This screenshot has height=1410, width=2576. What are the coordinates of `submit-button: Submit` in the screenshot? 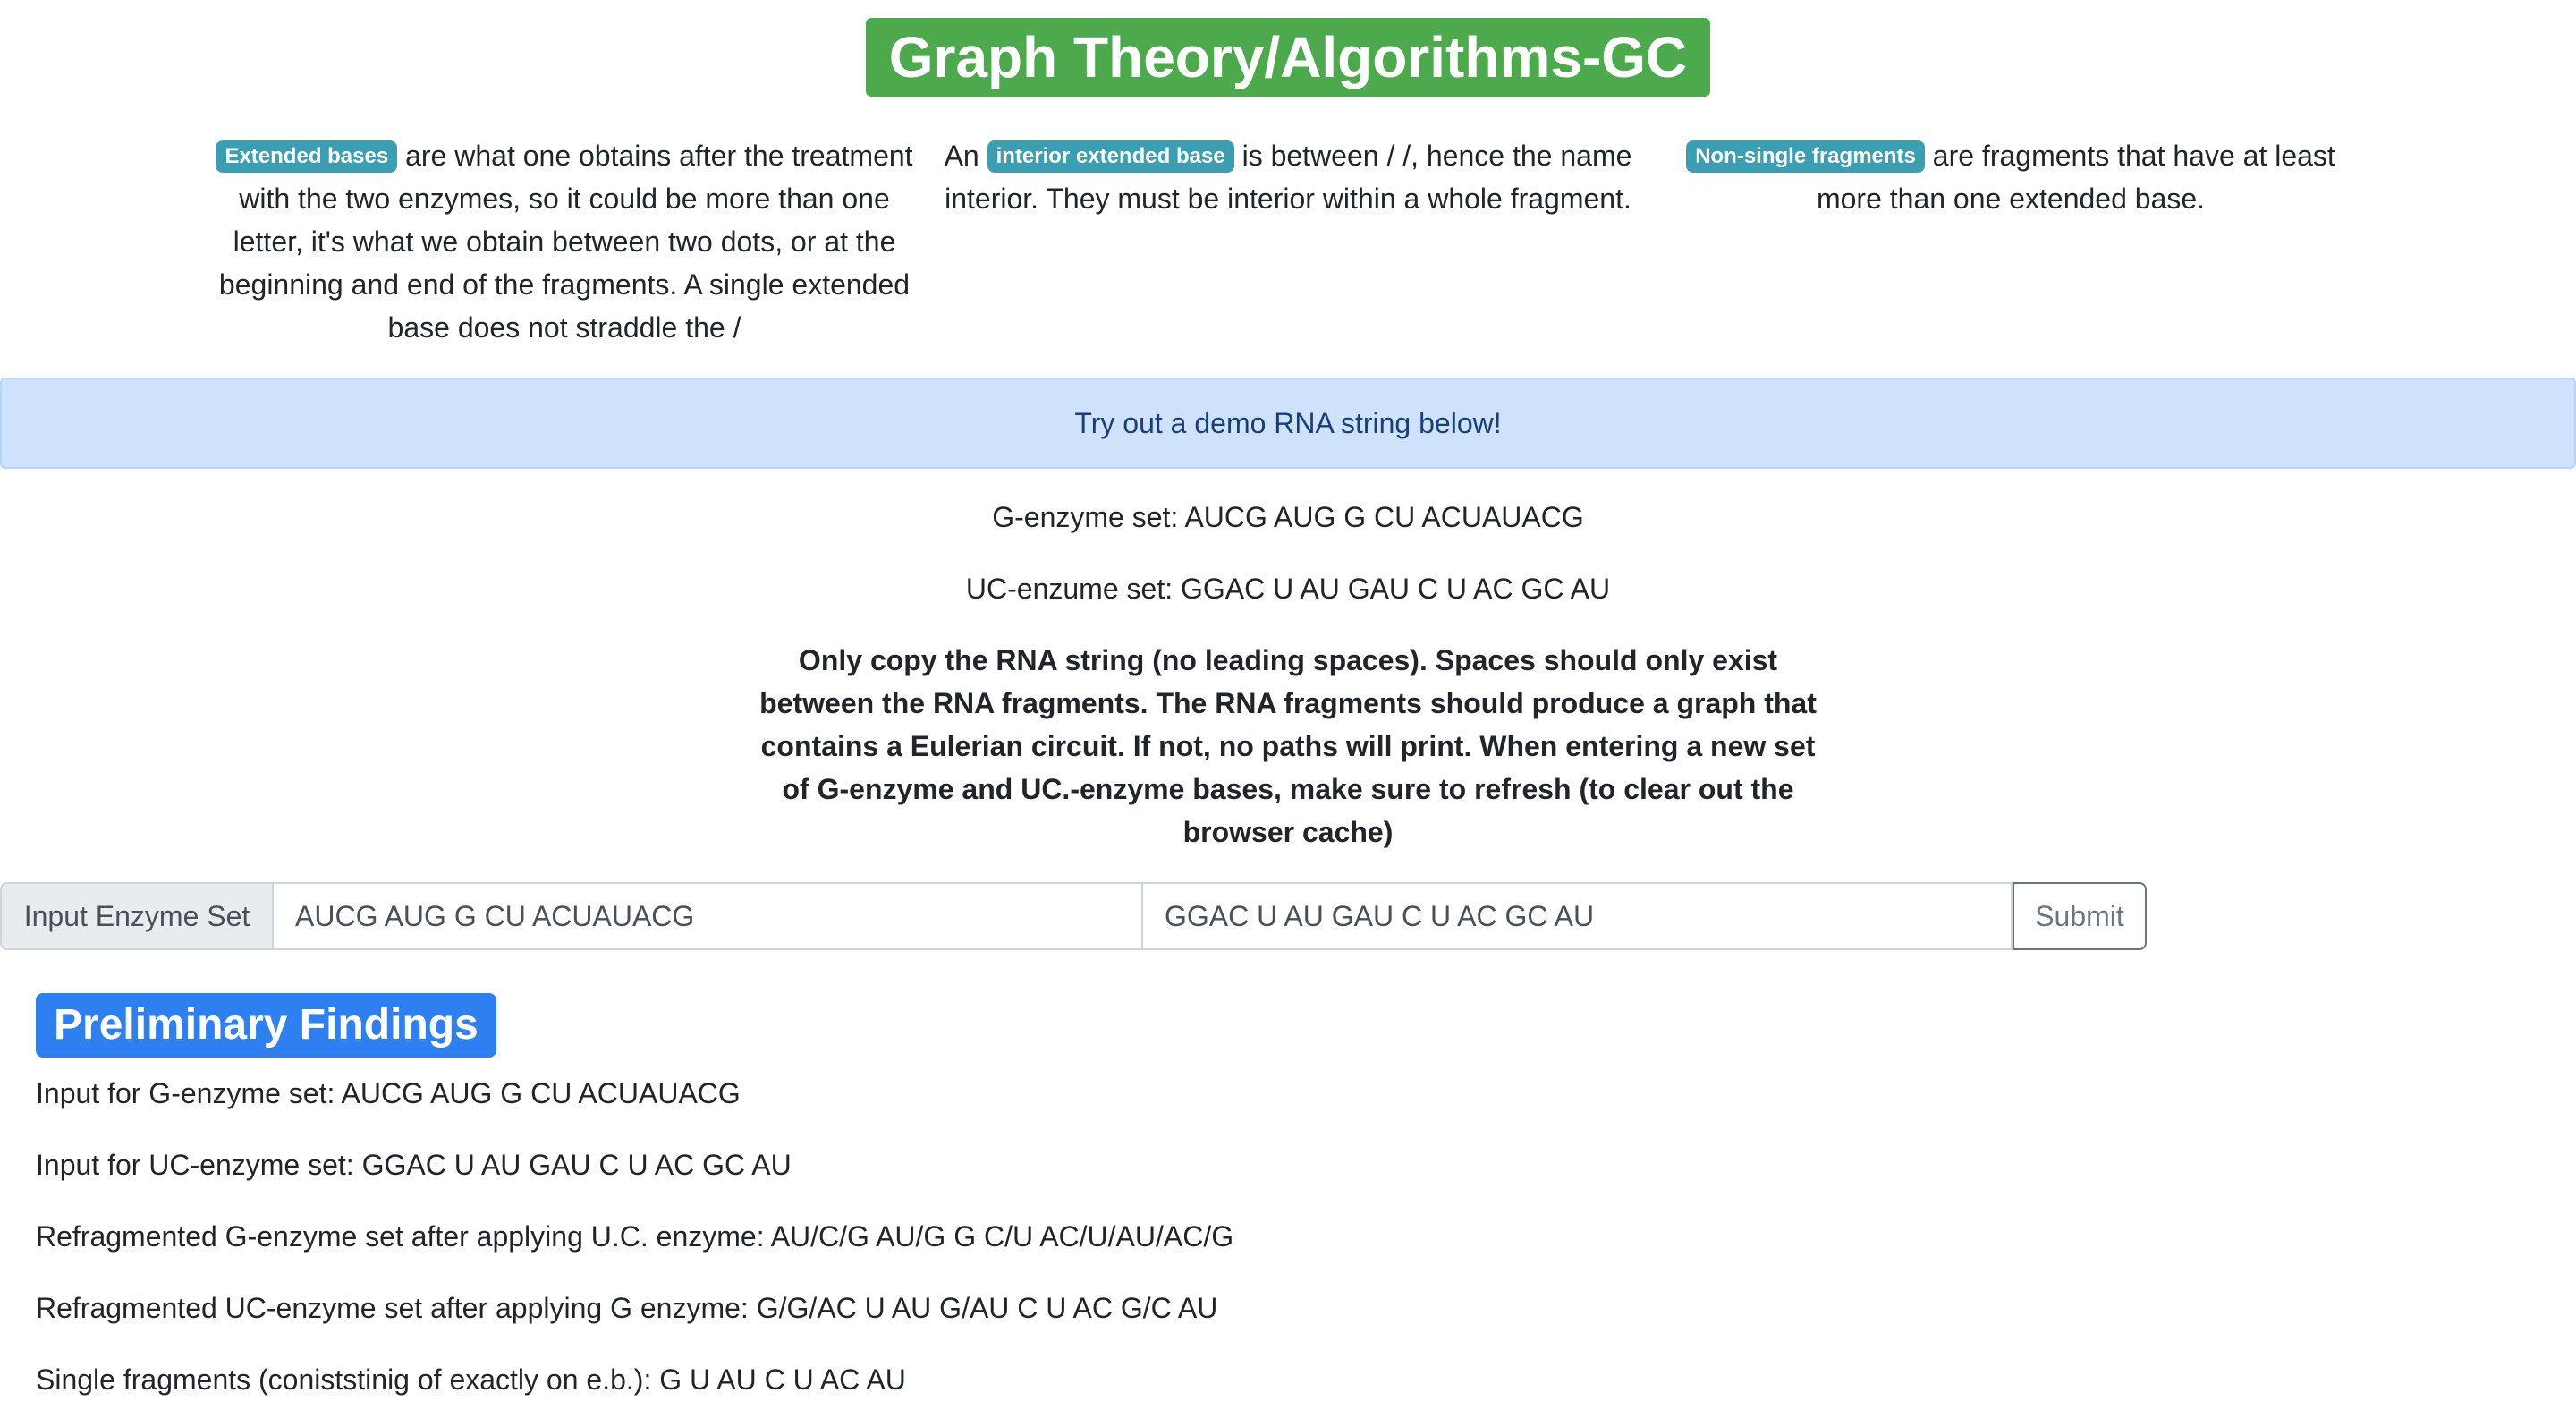 It's located at (2079, 916).